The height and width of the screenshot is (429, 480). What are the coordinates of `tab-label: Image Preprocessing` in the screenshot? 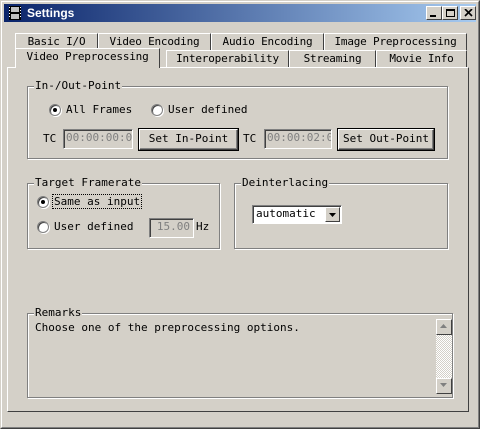 It's located at (395, 41).